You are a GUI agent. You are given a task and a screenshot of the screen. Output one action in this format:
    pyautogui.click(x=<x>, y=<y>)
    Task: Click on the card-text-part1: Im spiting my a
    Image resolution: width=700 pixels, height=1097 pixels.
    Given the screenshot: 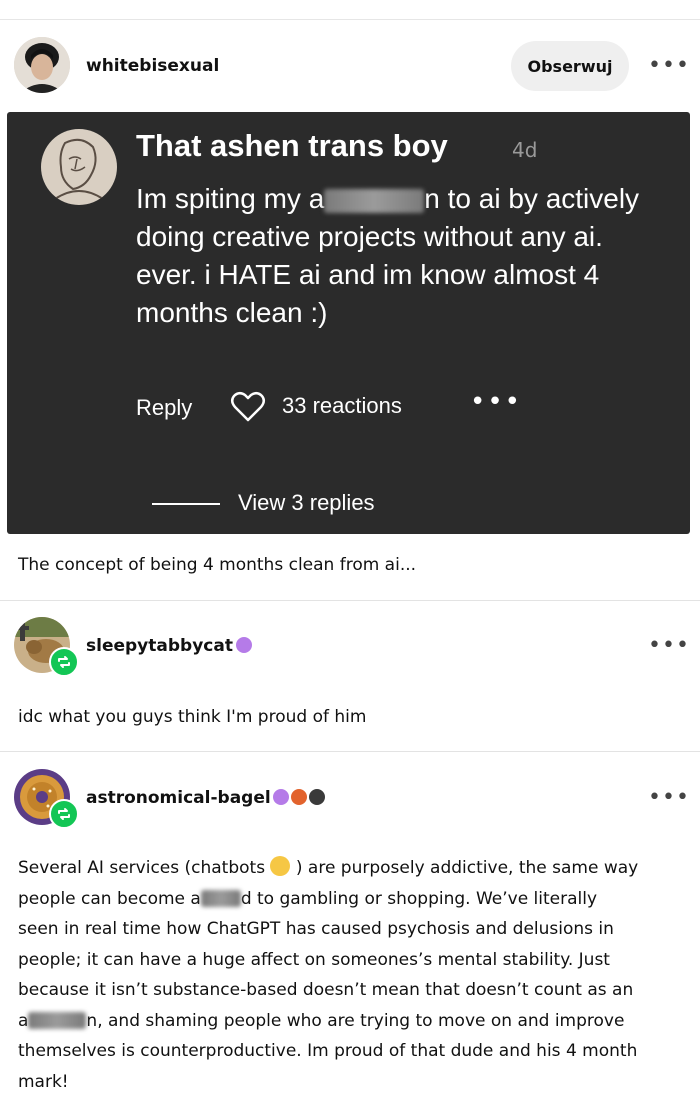 What is the action you would take?
    pyautogui.click(x=230, y=198)
    